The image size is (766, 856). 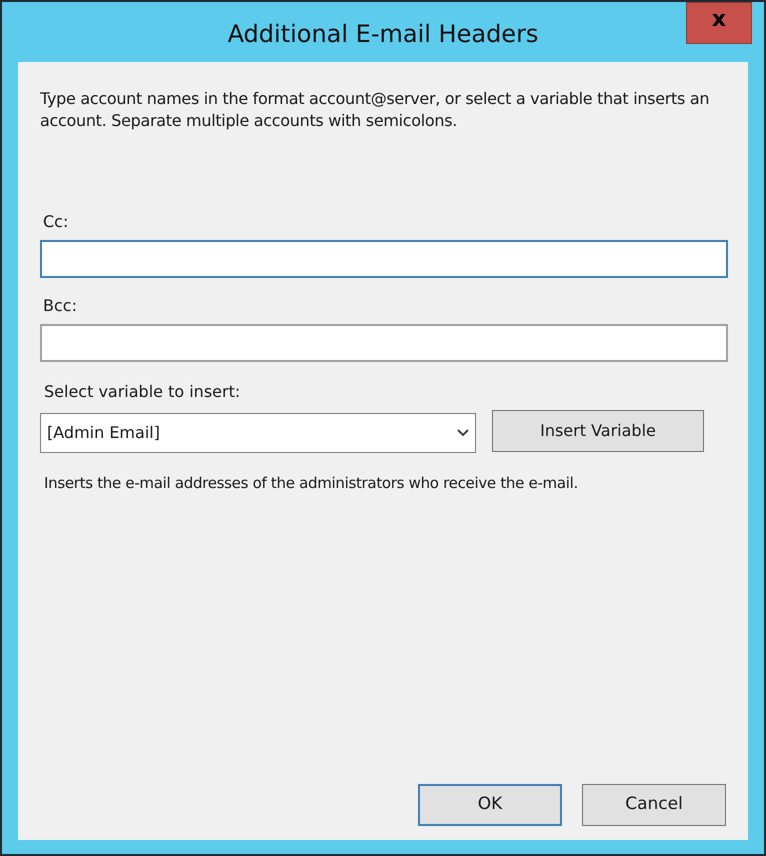 I want to click on close-button: x, so click(x=719, y=23).